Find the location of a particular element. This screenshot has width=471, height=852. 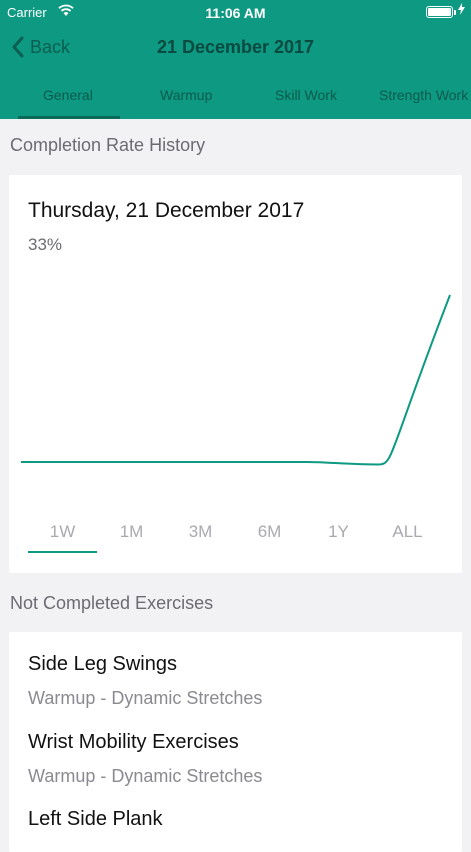

range-1w: 1W is located at coordinates (62, 532).